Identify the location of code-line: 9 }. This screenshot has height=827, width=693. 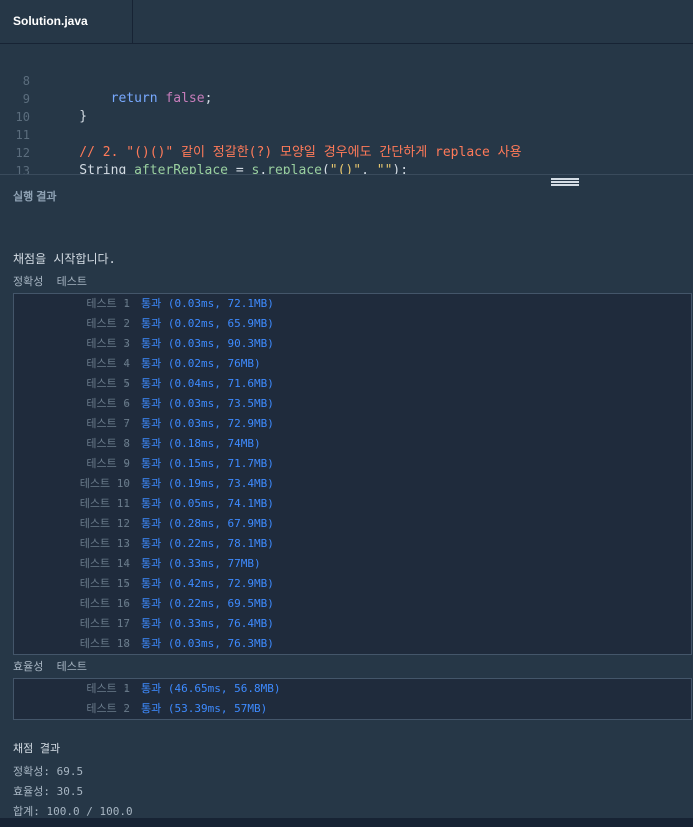
(346, 98).